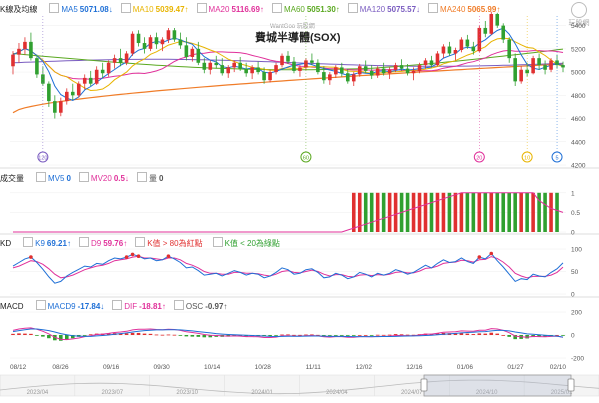  Describe the element at coordinates (571, 385) in the screenshot. I see `navigator-right-handle` at that location.